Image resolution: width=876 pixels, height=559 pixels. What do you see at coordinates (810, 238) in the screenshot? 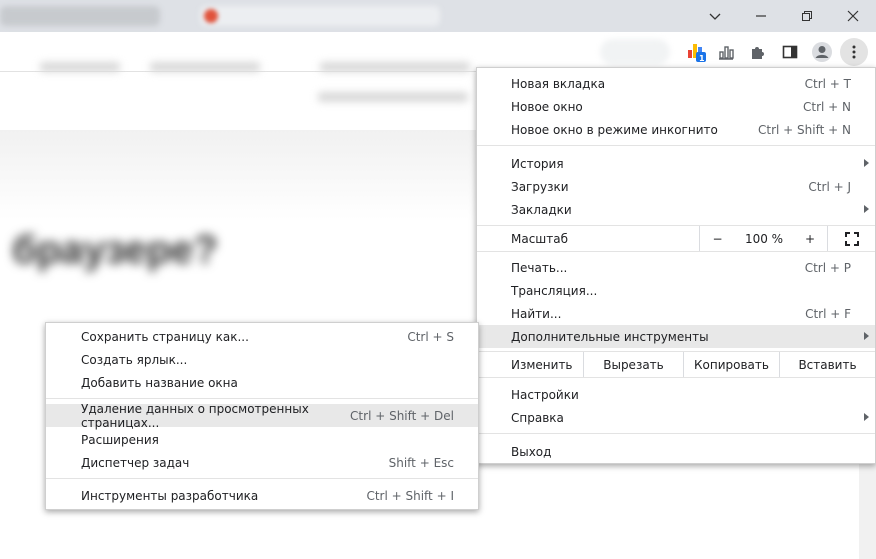
I see `zoom-in-button: +` at bounding box center [810, 238].